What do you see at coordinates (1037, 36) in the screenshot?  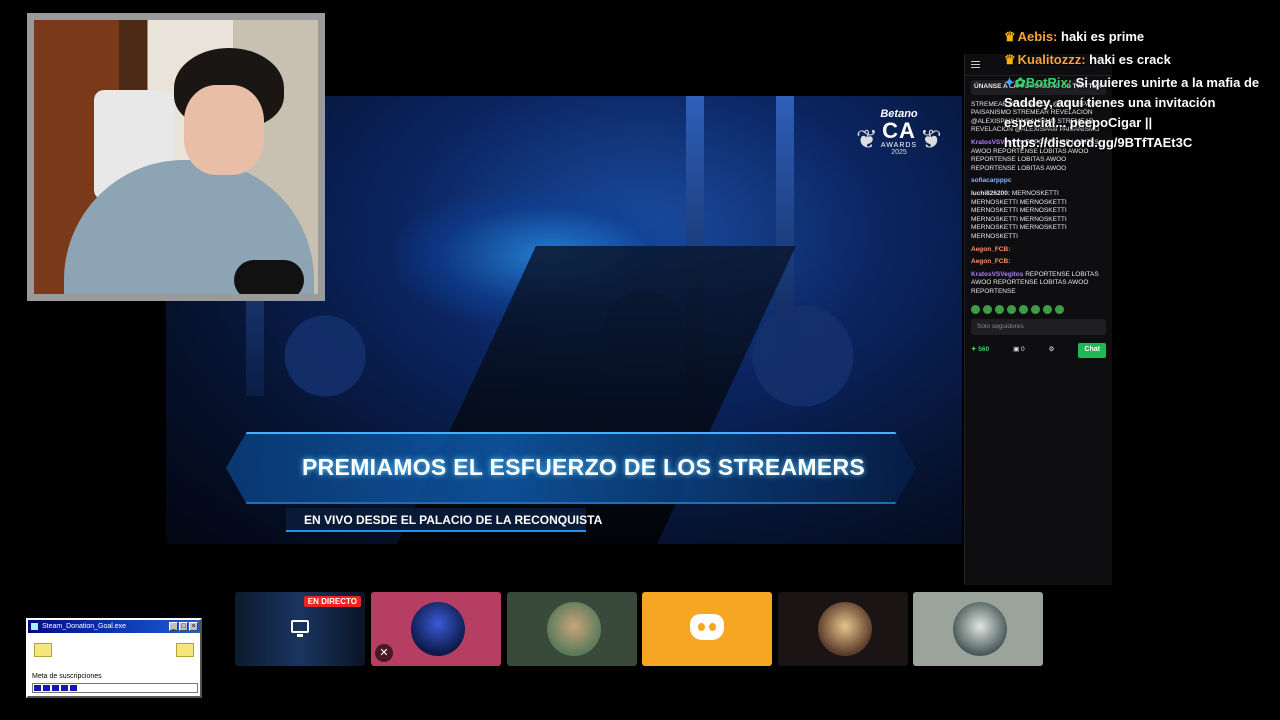 I see `overlay-username: Aebis:` at bounding box center [1037, 36].